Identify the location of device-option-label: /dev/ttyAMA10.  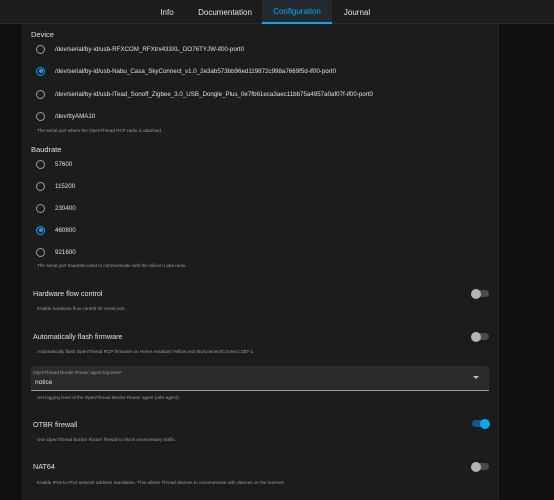
(75, 116).